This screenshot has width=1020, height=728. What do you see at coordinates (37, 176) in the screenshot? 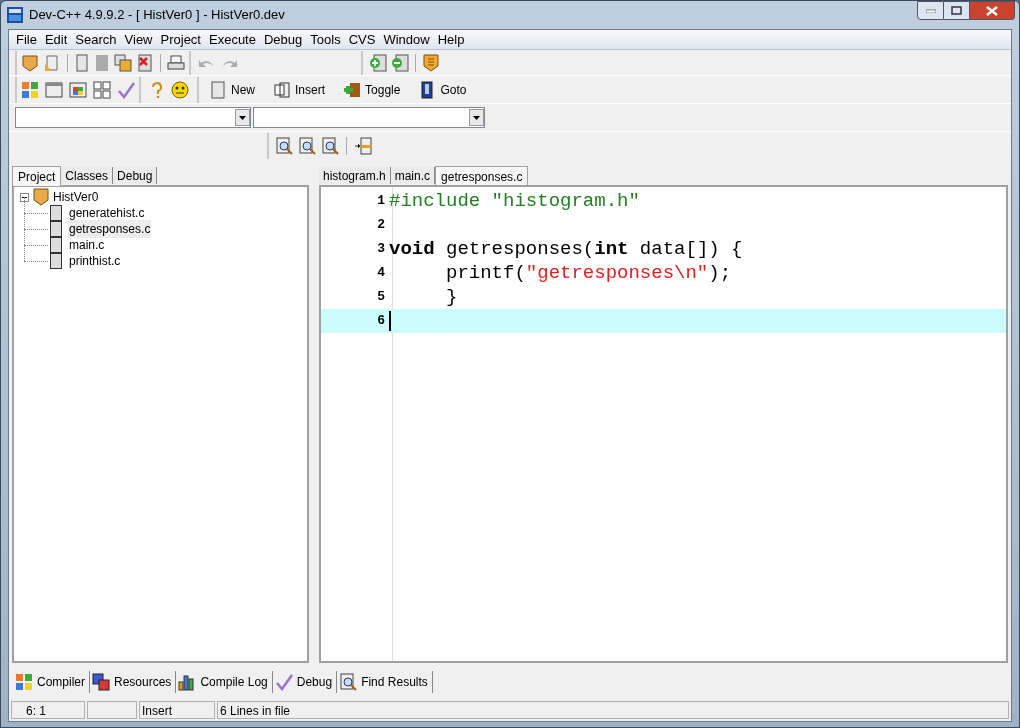
I see `tab: Project` at bounding box center [37, 176].